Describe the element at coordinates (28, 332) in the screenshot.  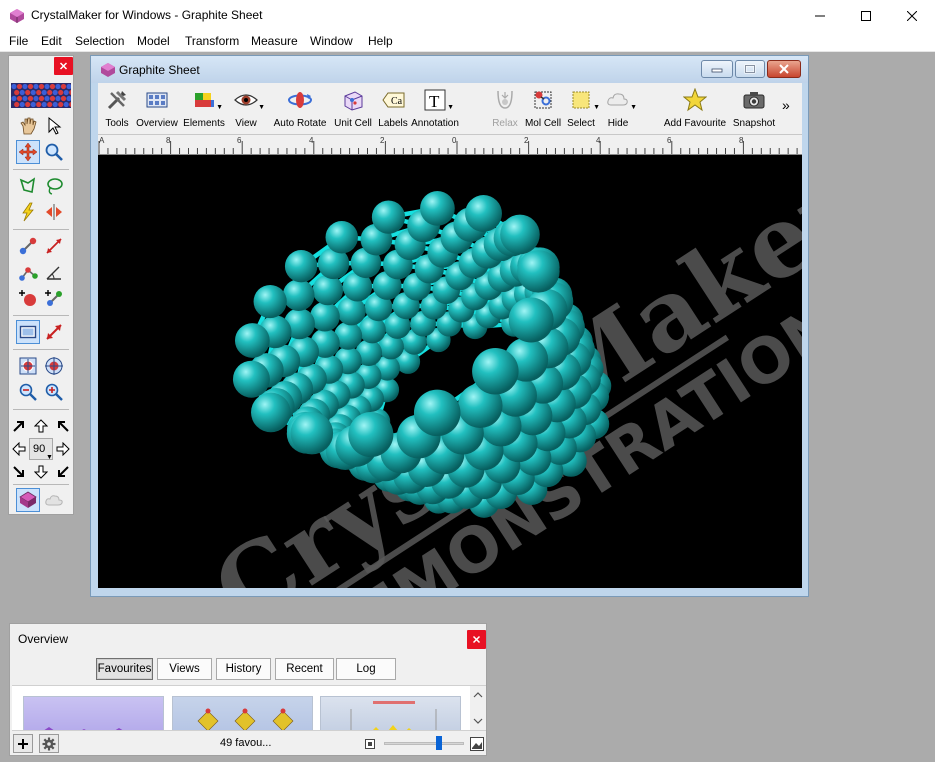
I see `frame-tool` at that location.